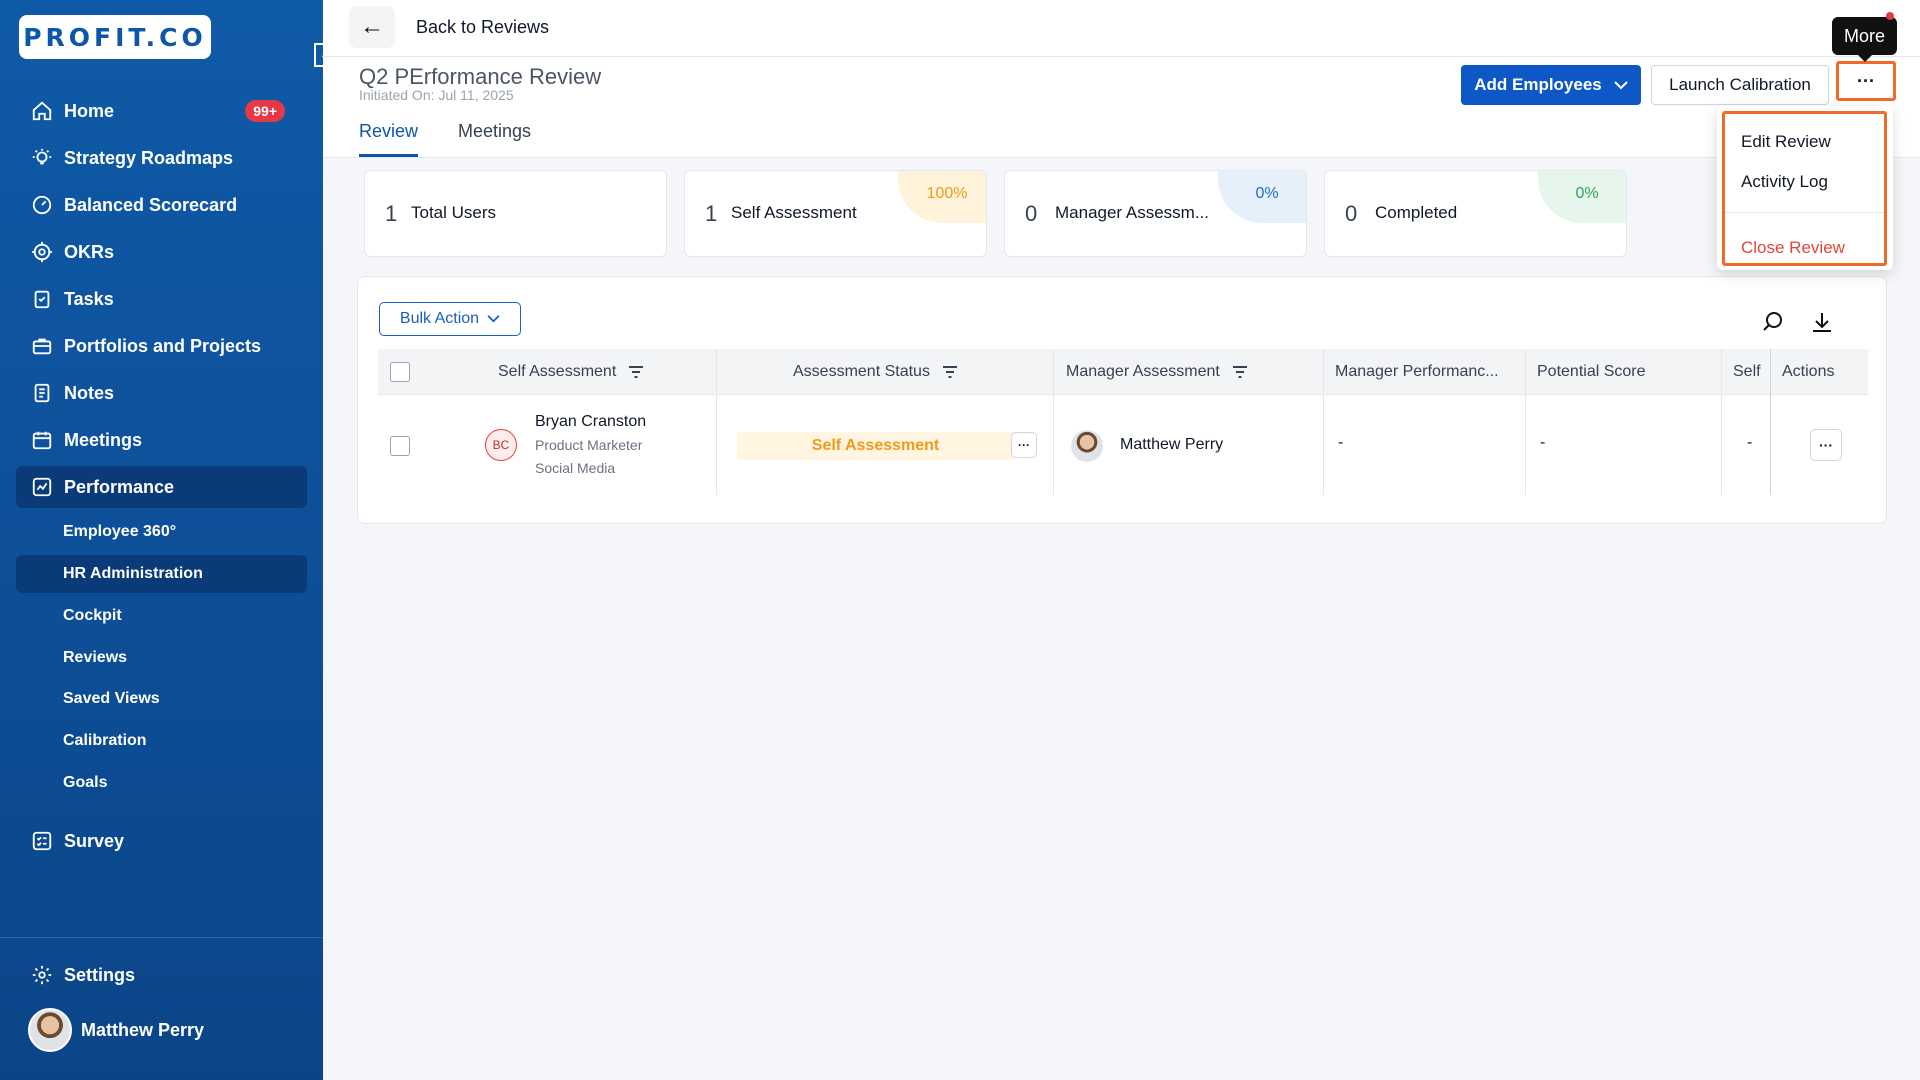 Image resolution: width=1920 pixels, height=1080 pixels. What do you see at coordinates (42, 111) in the screenshot?
I see `home-icon` at bounding box center [42, 111].